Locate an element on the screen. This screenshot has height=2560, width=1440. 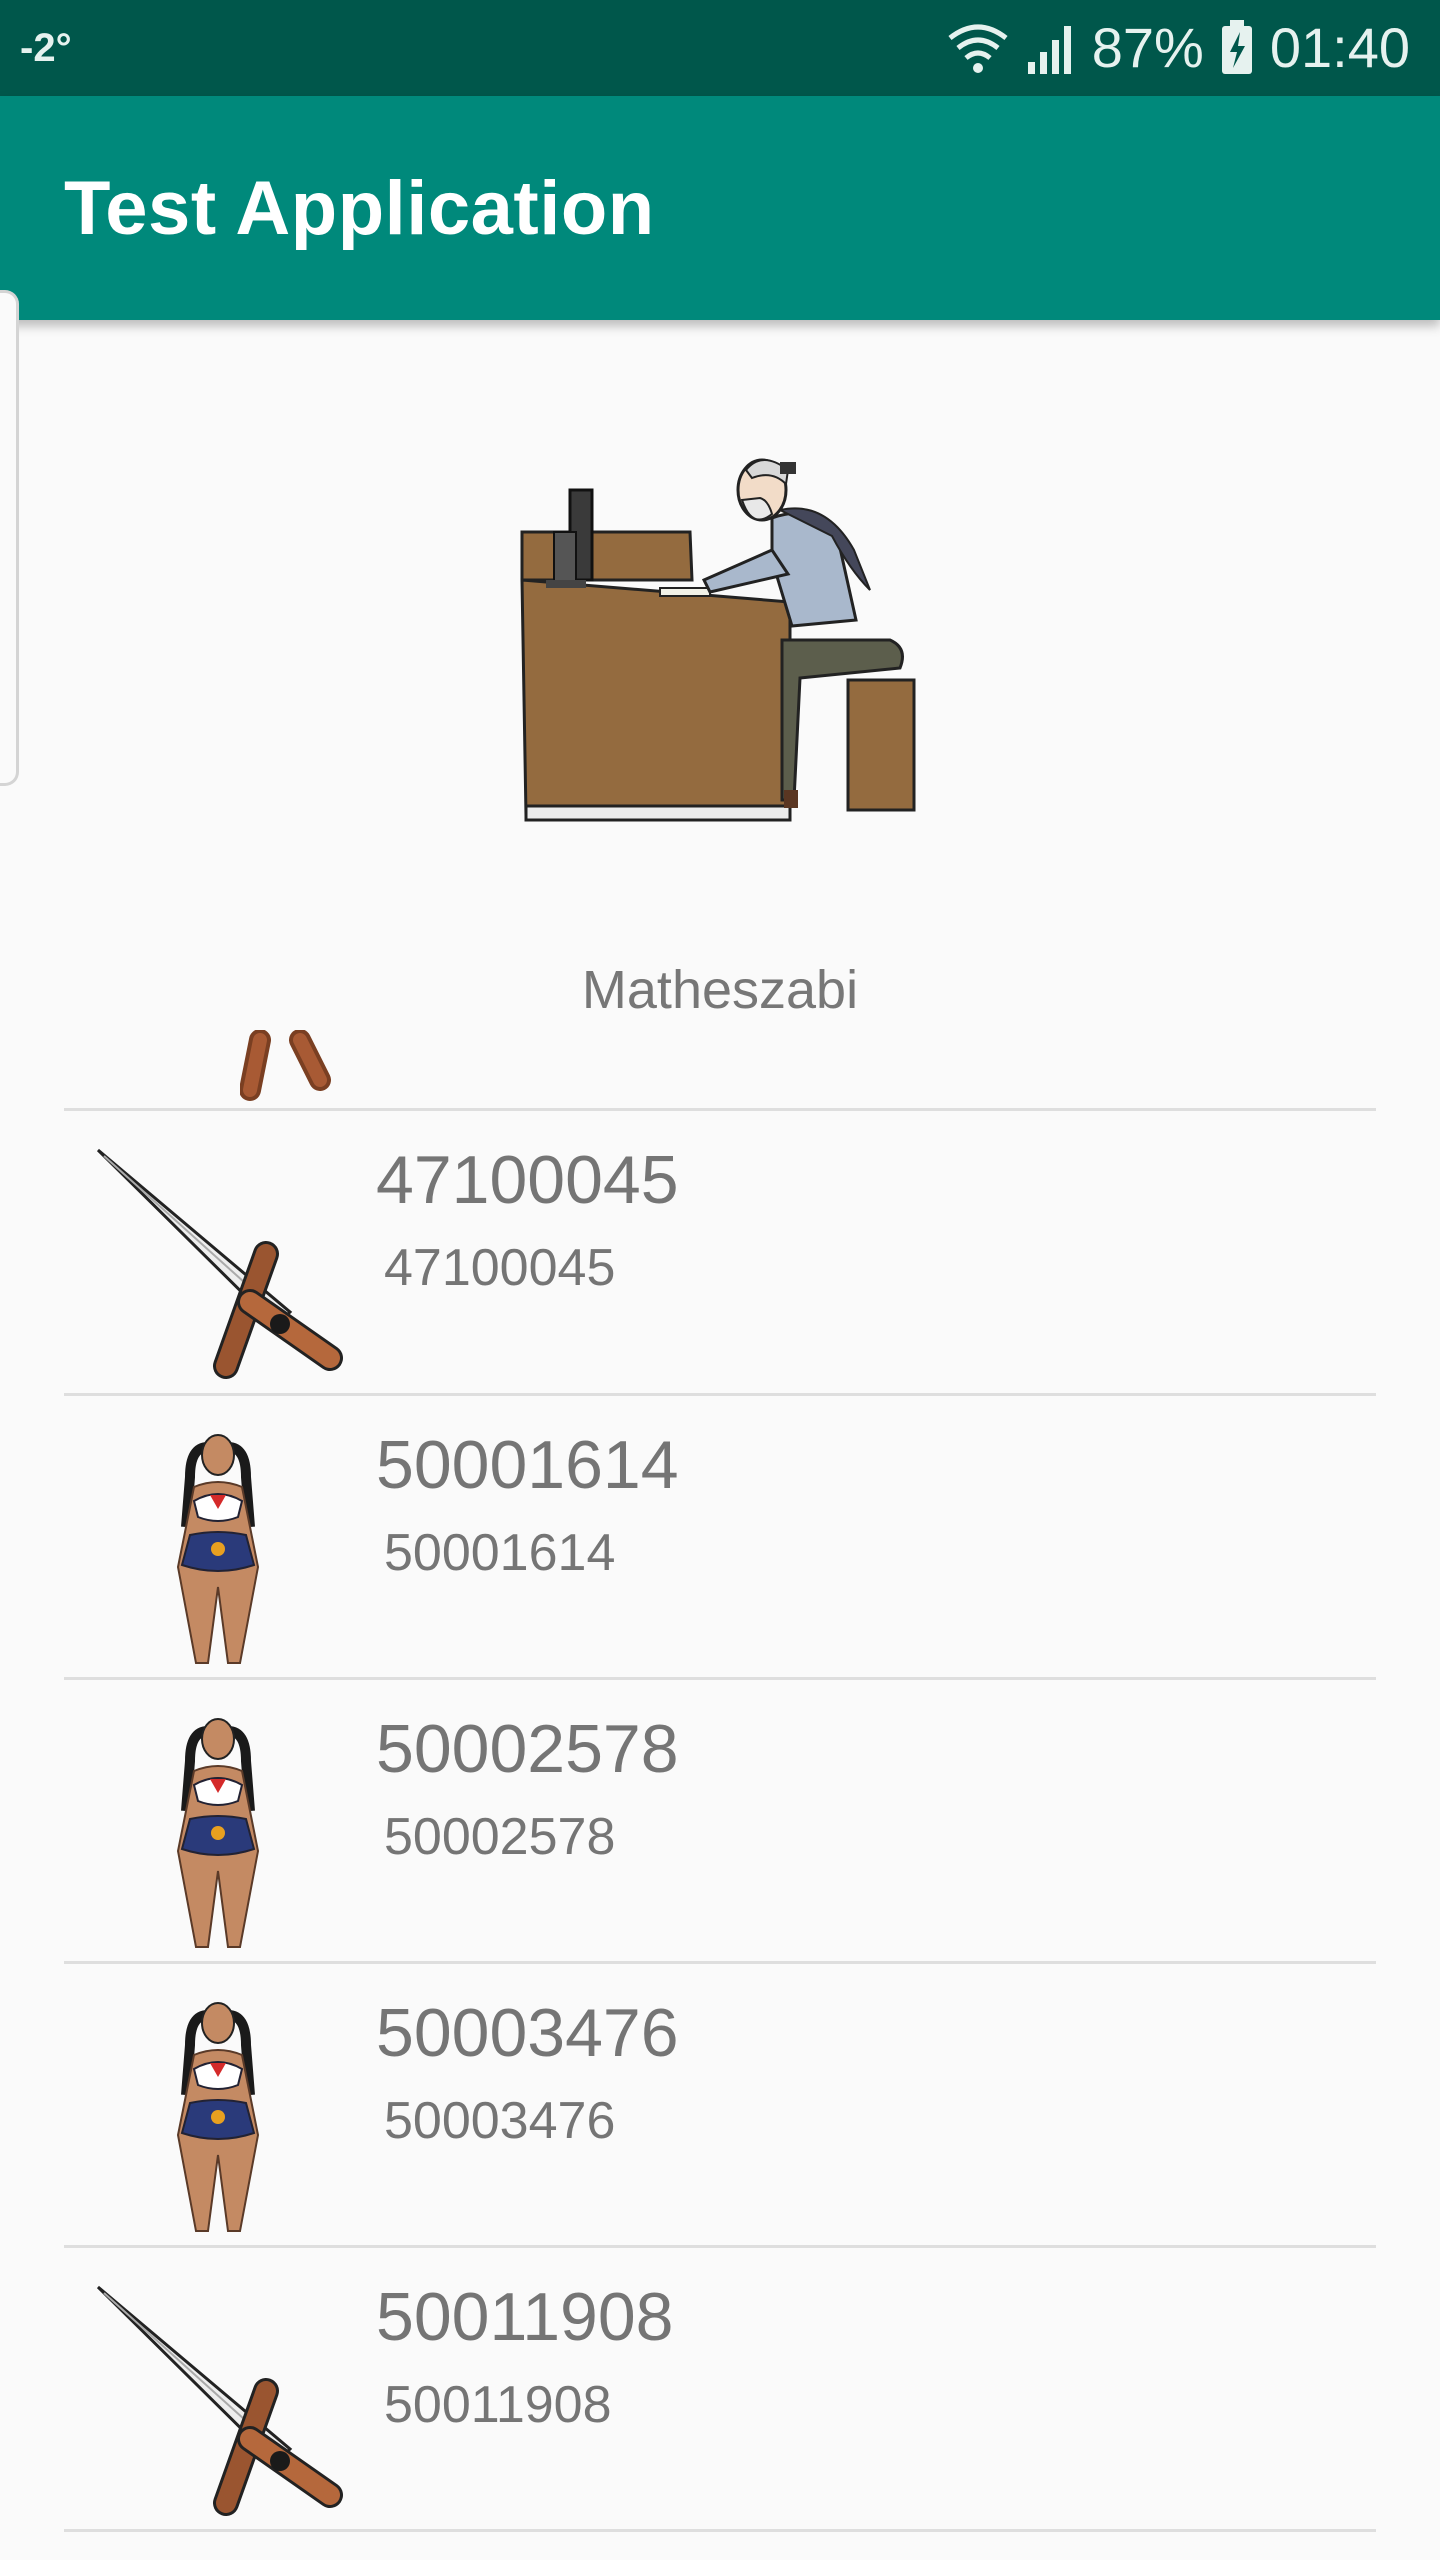
item-subtitle: 50011908 is located at coordinates (498, 2405).